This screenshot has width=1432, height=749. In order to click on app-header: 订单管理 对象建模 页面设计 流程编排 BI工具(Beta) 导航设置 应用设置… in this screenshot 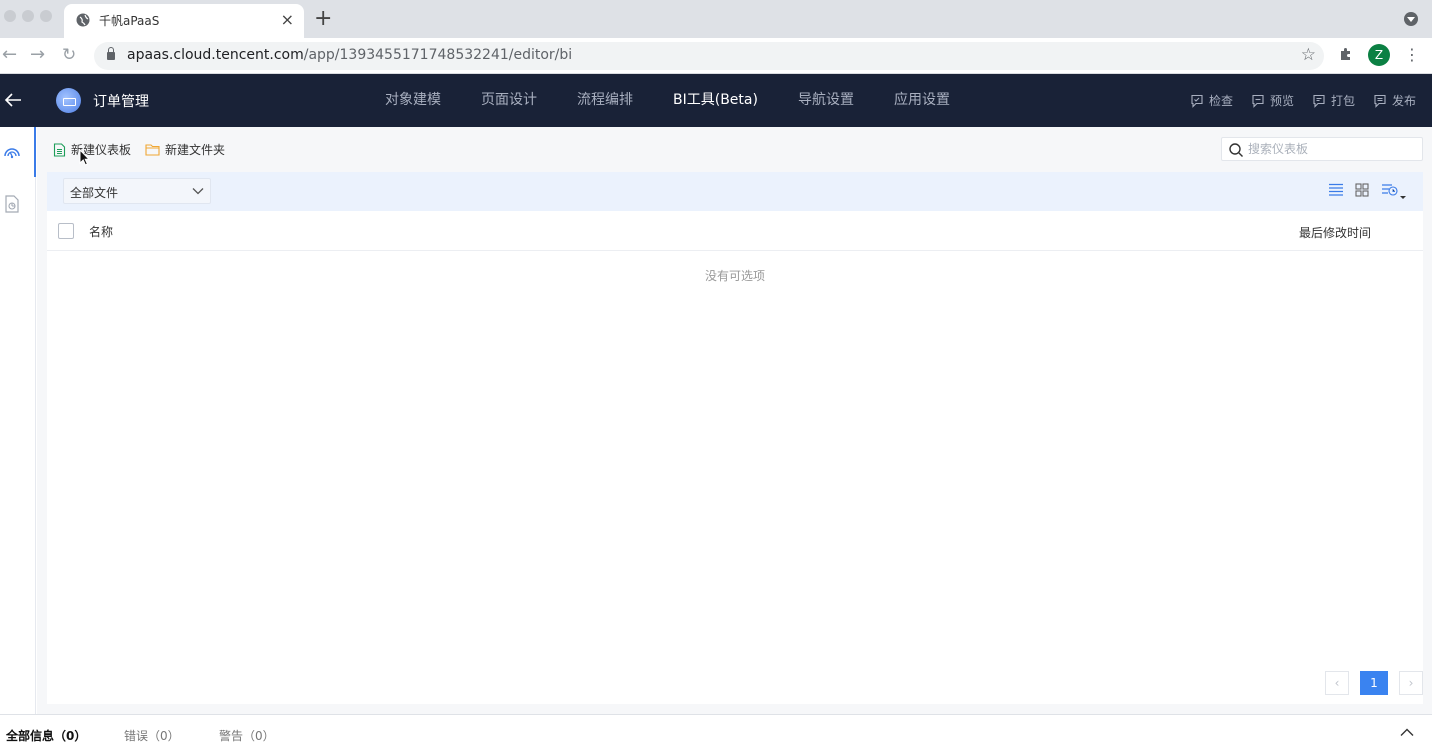, I will do `click(716, 100)`.